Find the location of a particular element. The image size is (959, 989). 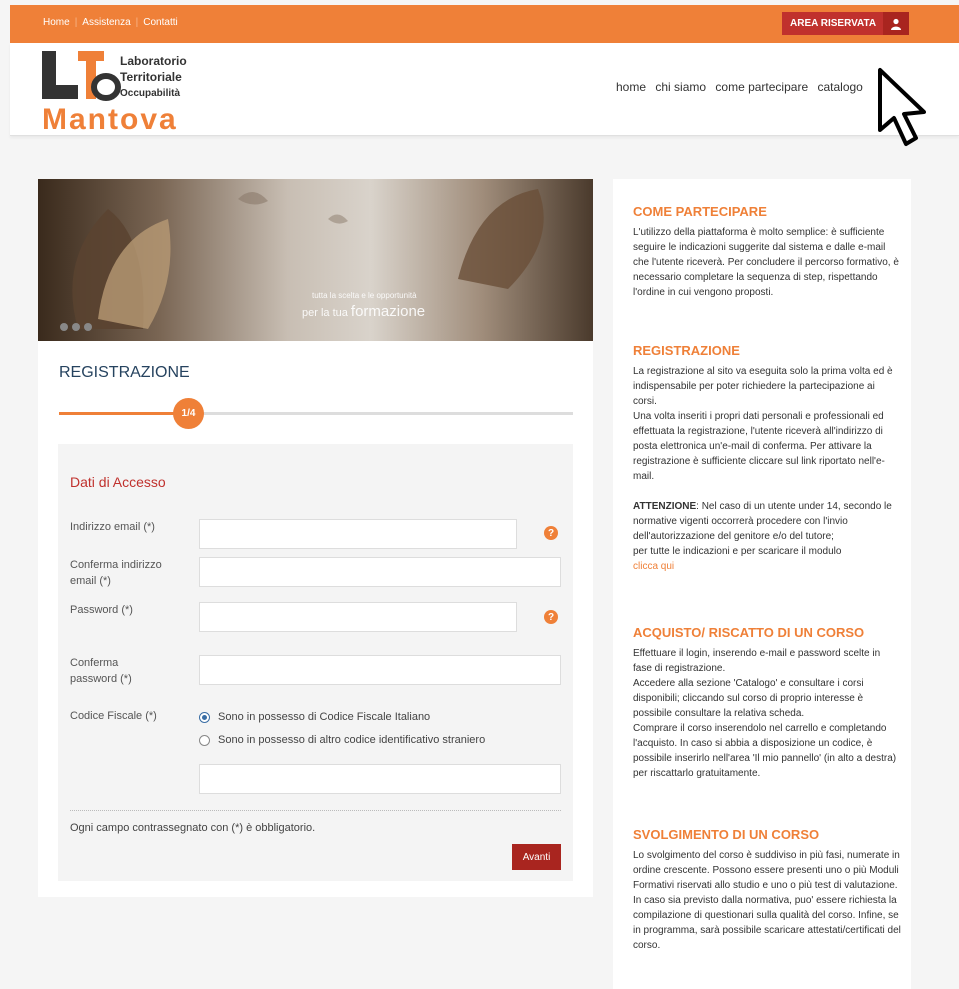

slider-dots is located at coordinates (76, 327).